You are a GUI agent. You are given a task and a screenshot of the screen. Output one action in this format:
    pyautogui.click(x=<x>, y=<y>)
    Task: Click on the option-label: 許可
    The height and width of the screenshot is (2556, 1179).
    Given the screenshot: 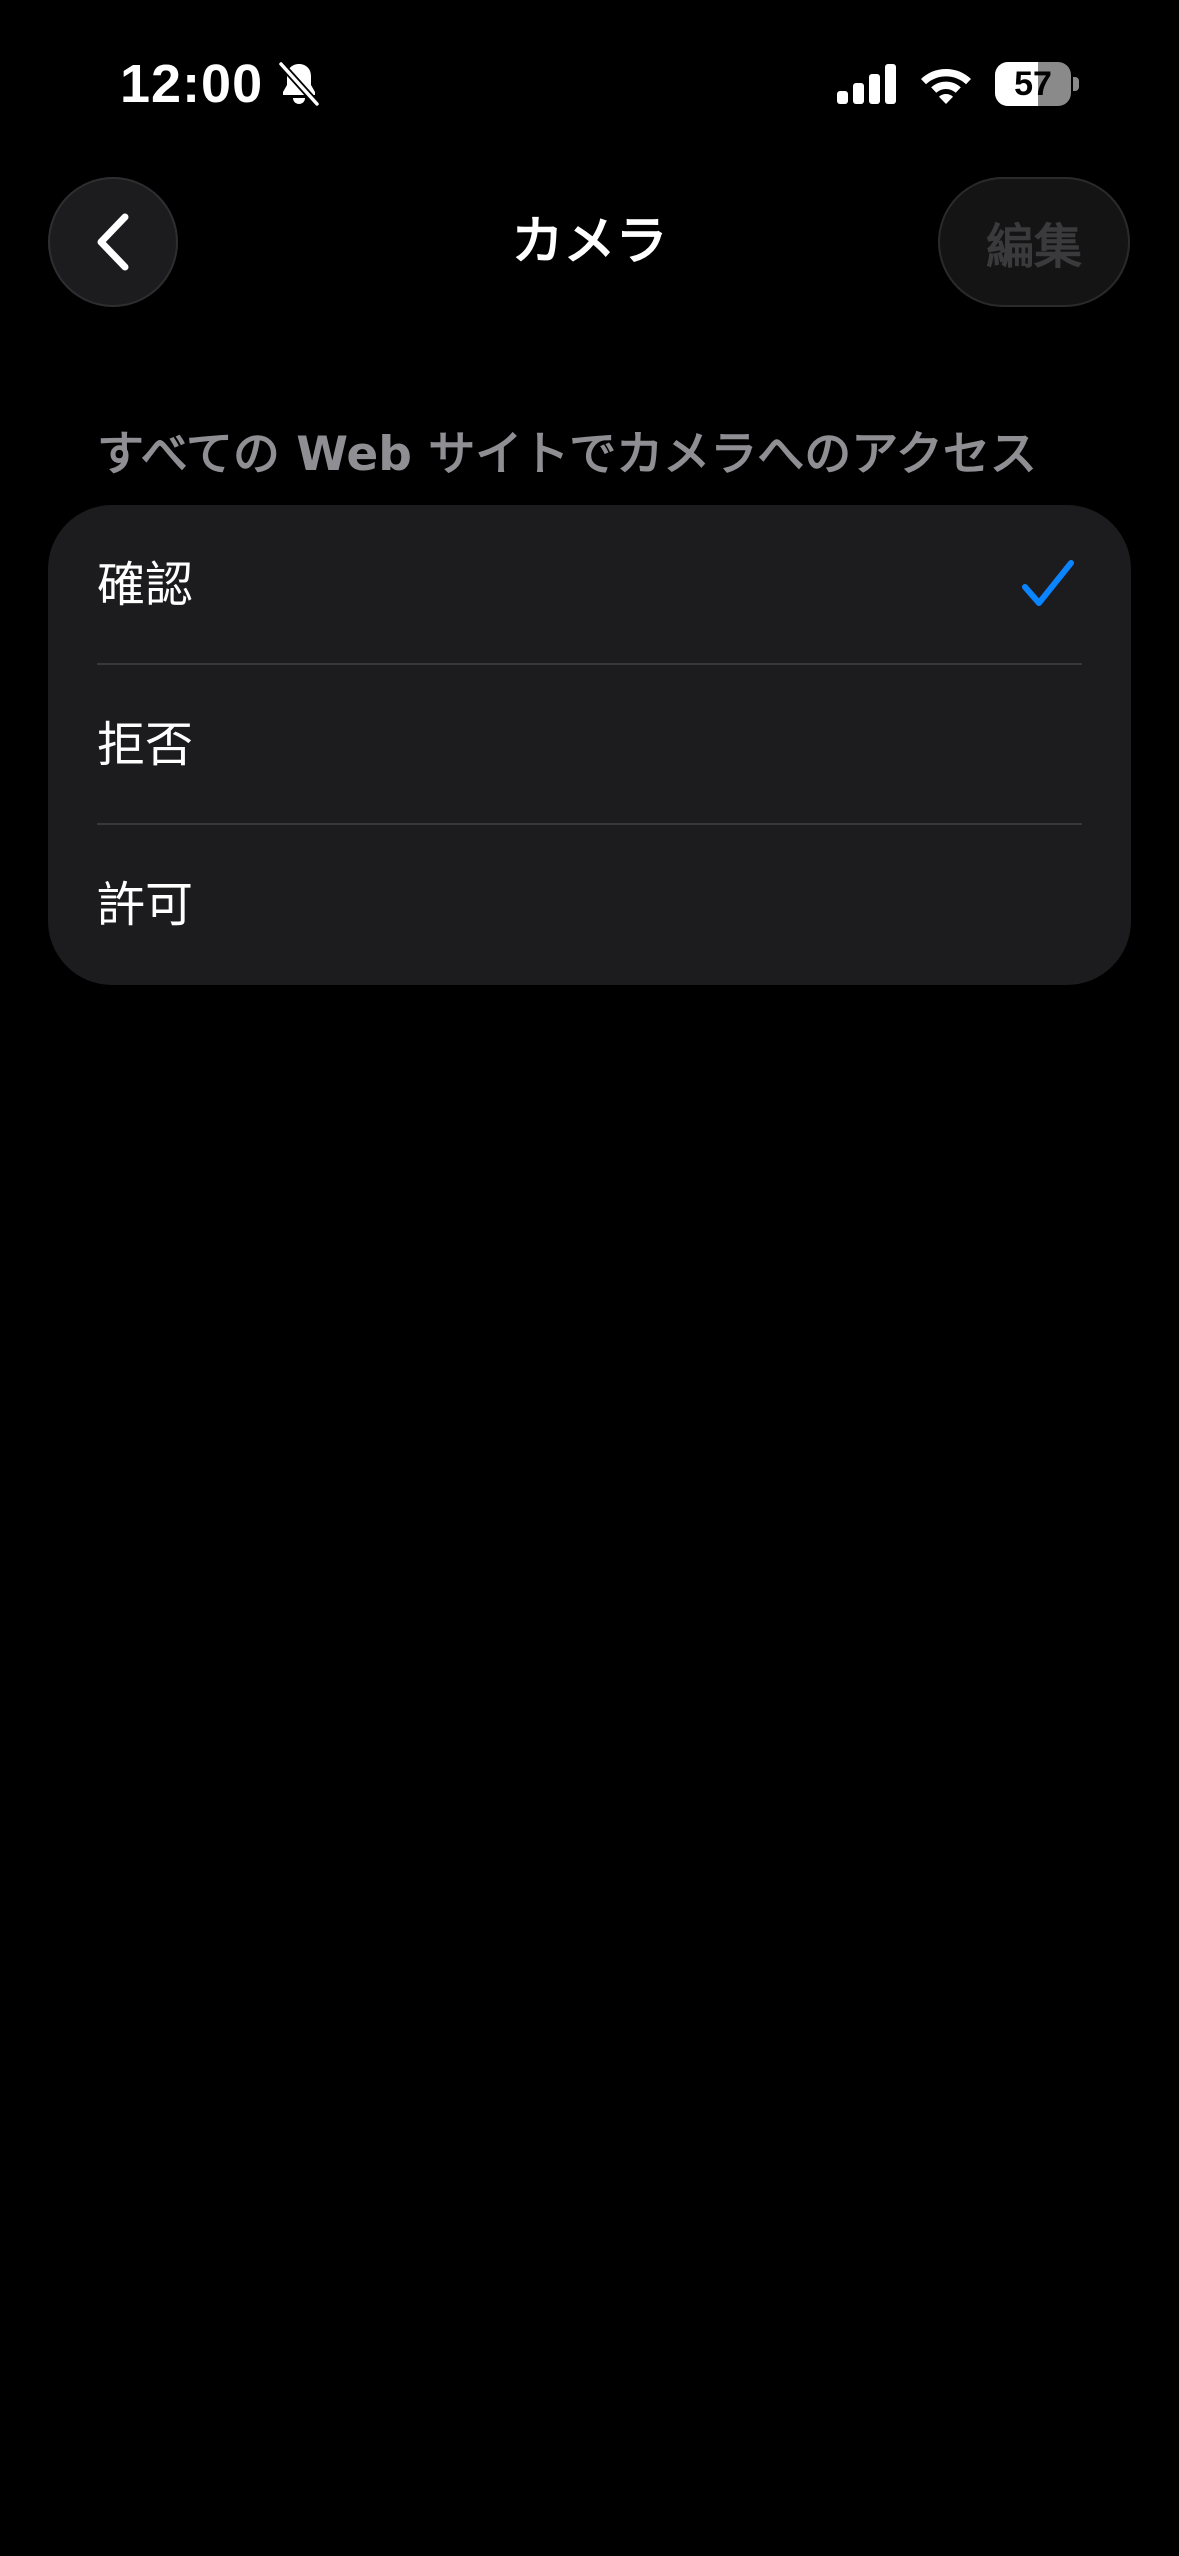 What is the action you would take?
    pyautogui.click(x=145, y=905)
    